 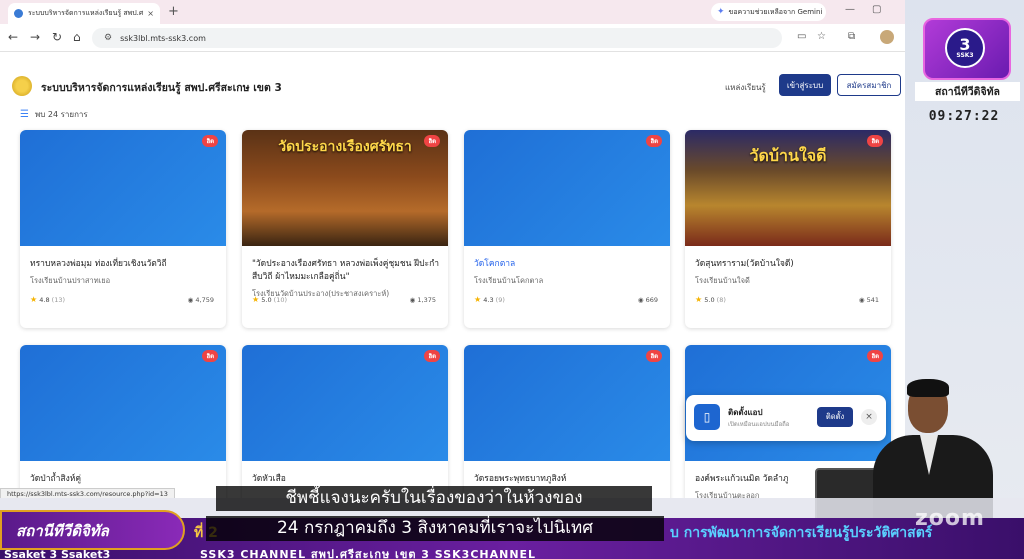 What do you see at coordinates (173, 12) in the screenshot?
I see `new-tab-button: +` at bounding box center [173, 12].